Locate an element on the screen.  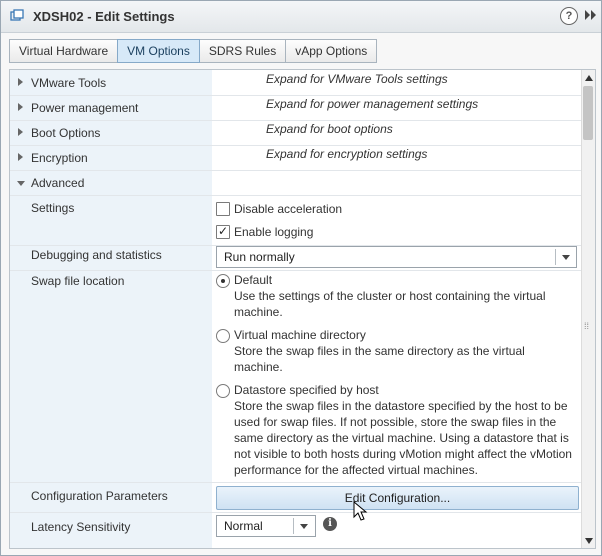
section-power-management: Power management is located at coordinates (84, 108).